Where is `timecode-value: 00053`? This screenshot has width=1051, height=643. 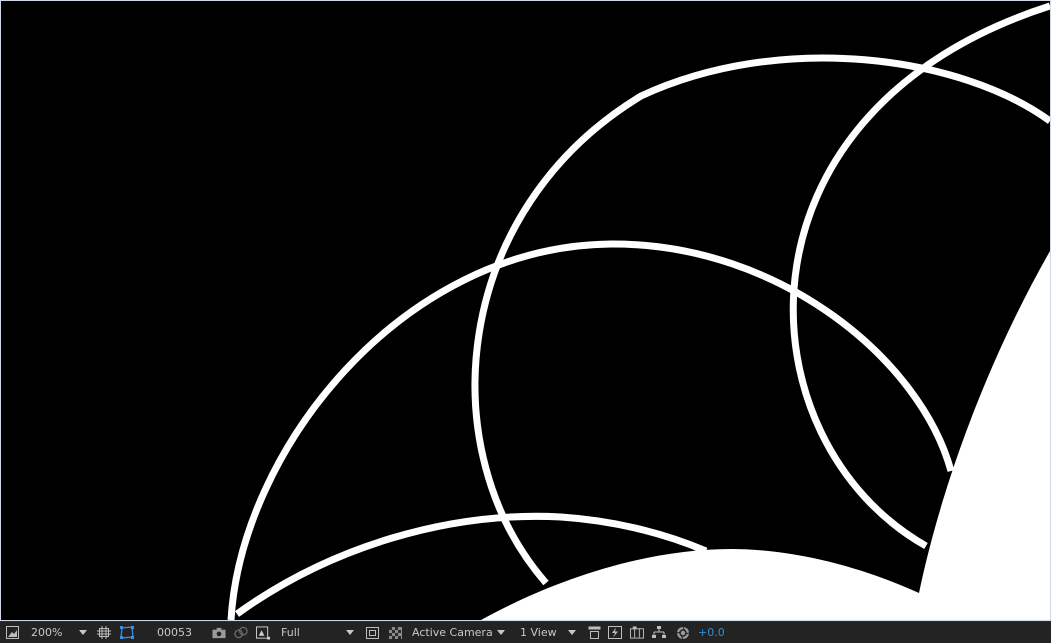 timecode-value: 00053 is located at coordinates (174, 632).